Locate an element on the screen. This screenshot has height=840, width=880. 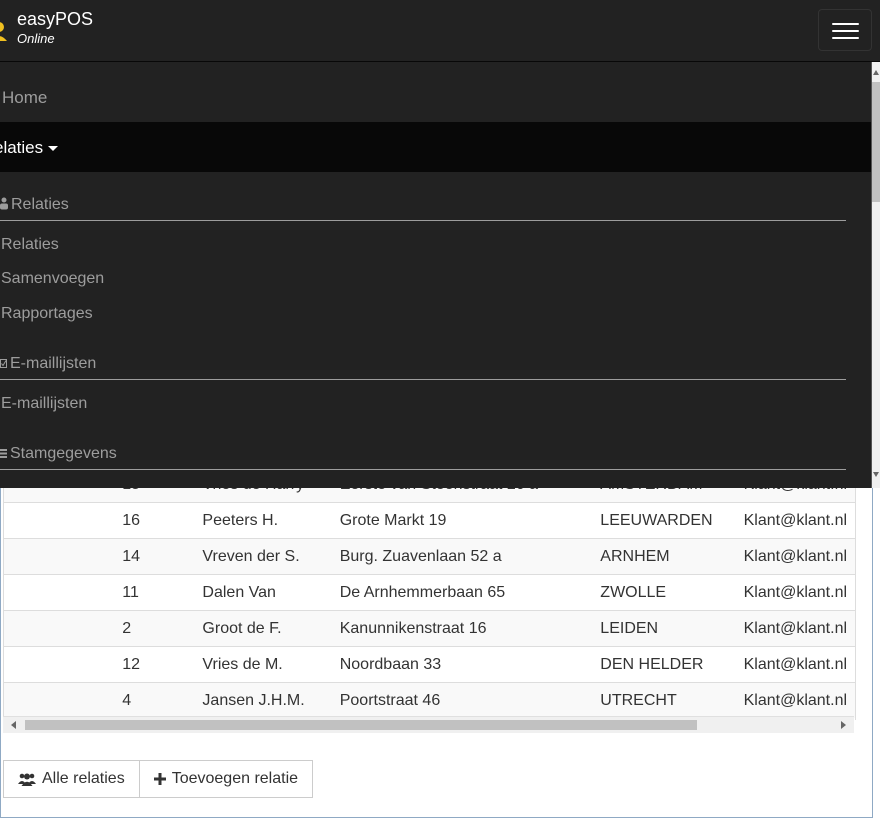
cell-city: DEN HELDER is located at coordinates (672, 664).